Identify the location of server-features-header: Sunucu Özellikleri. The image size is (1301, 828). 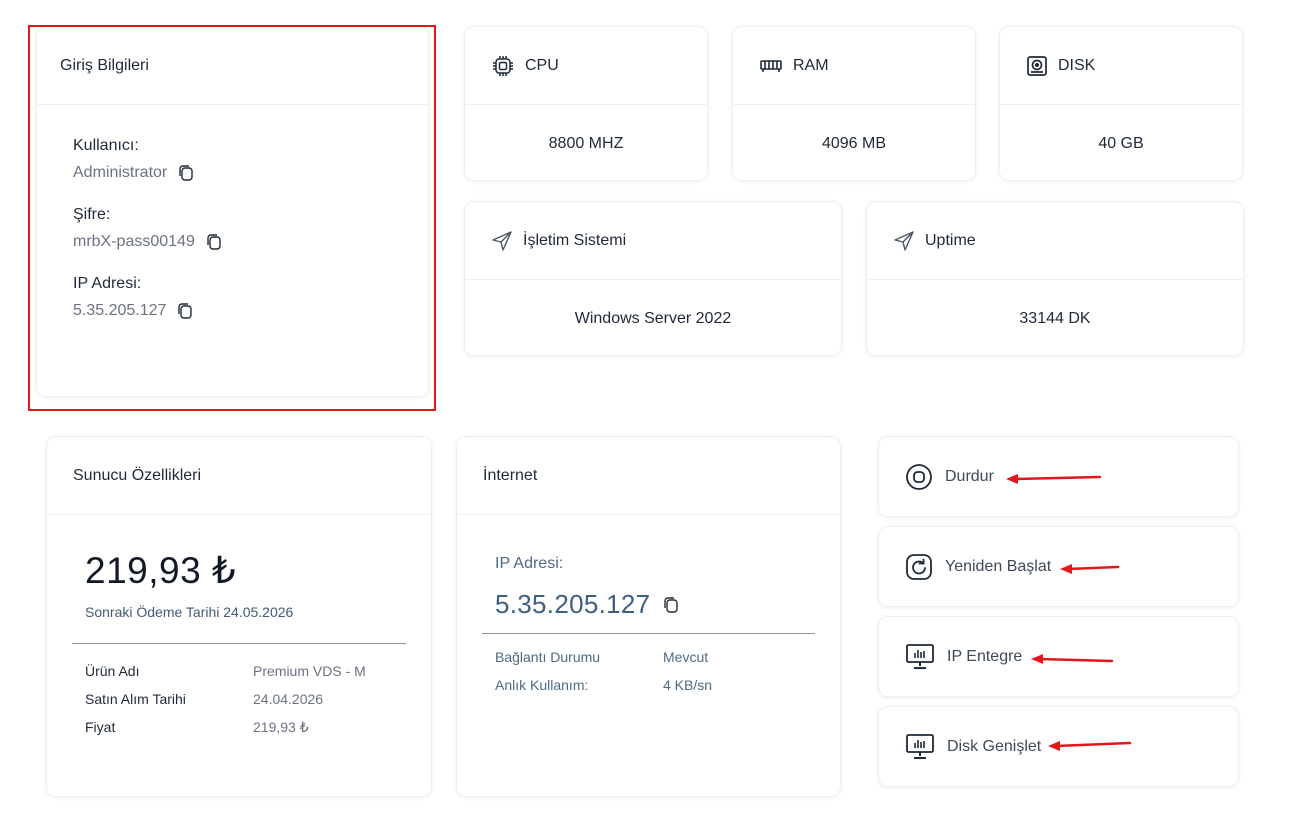
(239, 476).